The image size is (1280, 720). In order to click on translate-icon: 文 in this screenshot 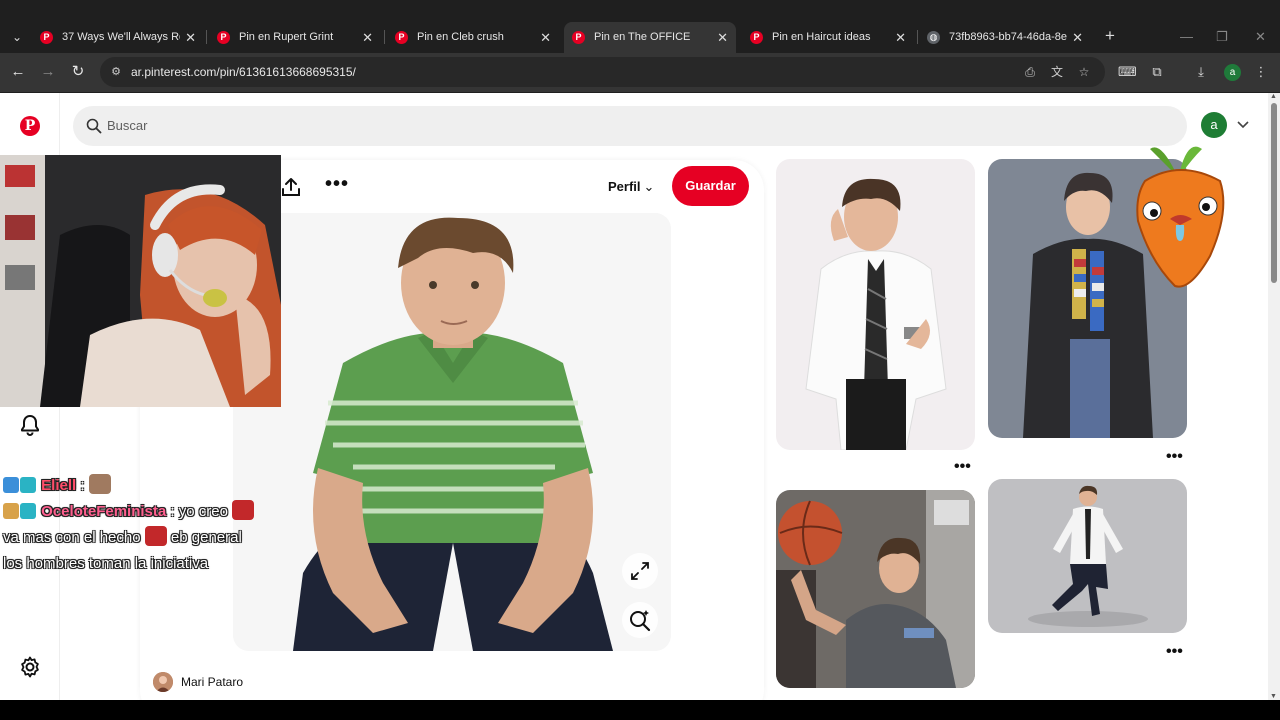, I will do `click(1057, 72)`.